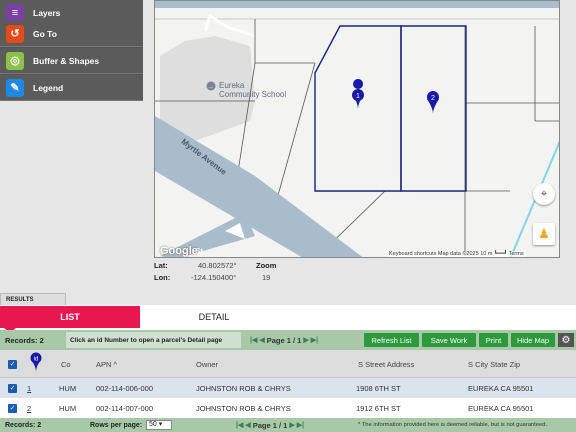 The width and height of the screenshot is (576, 432). What do you see at coordinates (266, 265) in the screenshot?
I see `zoom-label: Zoom` at bounding box center [266, 265].